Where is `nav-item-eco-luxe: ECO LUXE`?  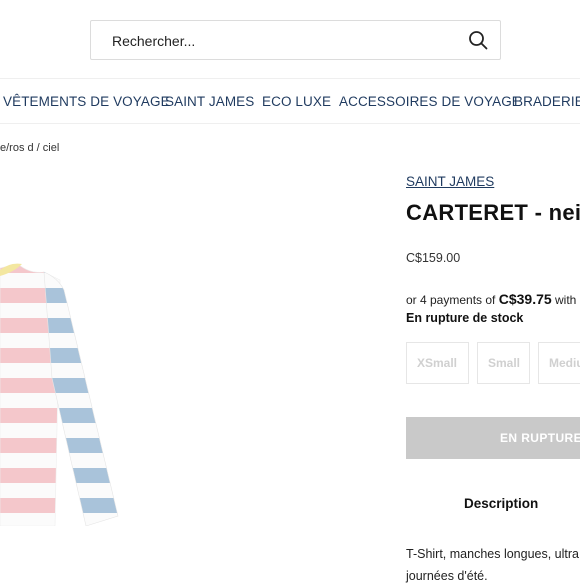
nav-item-eco-luxe: ECO LUXE is located at coordinates (296, 101).